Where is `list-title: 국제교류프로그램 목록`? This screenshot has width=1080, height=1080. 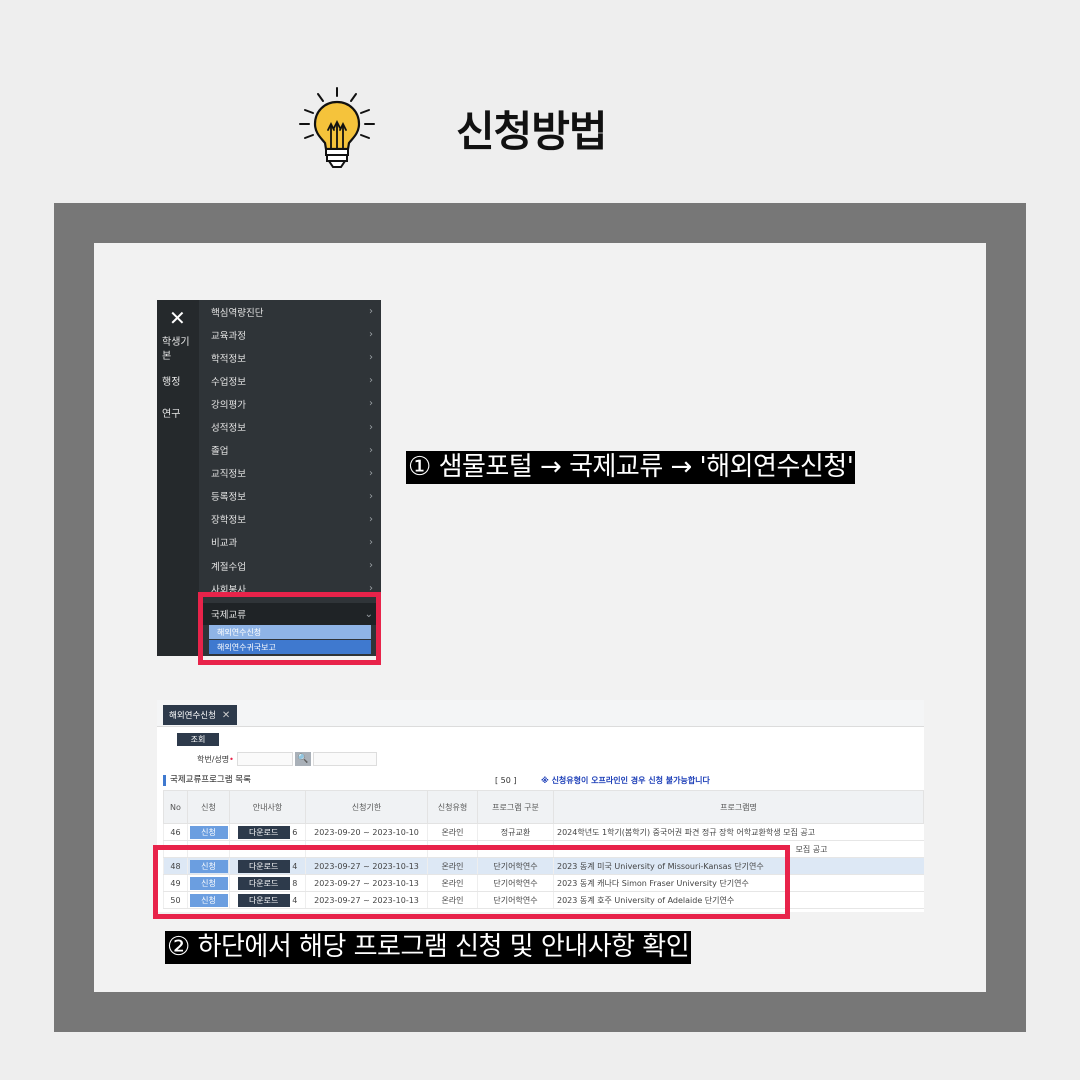
list-title: 국제교류프로그램 목록 is located at coordinates (207, 780).